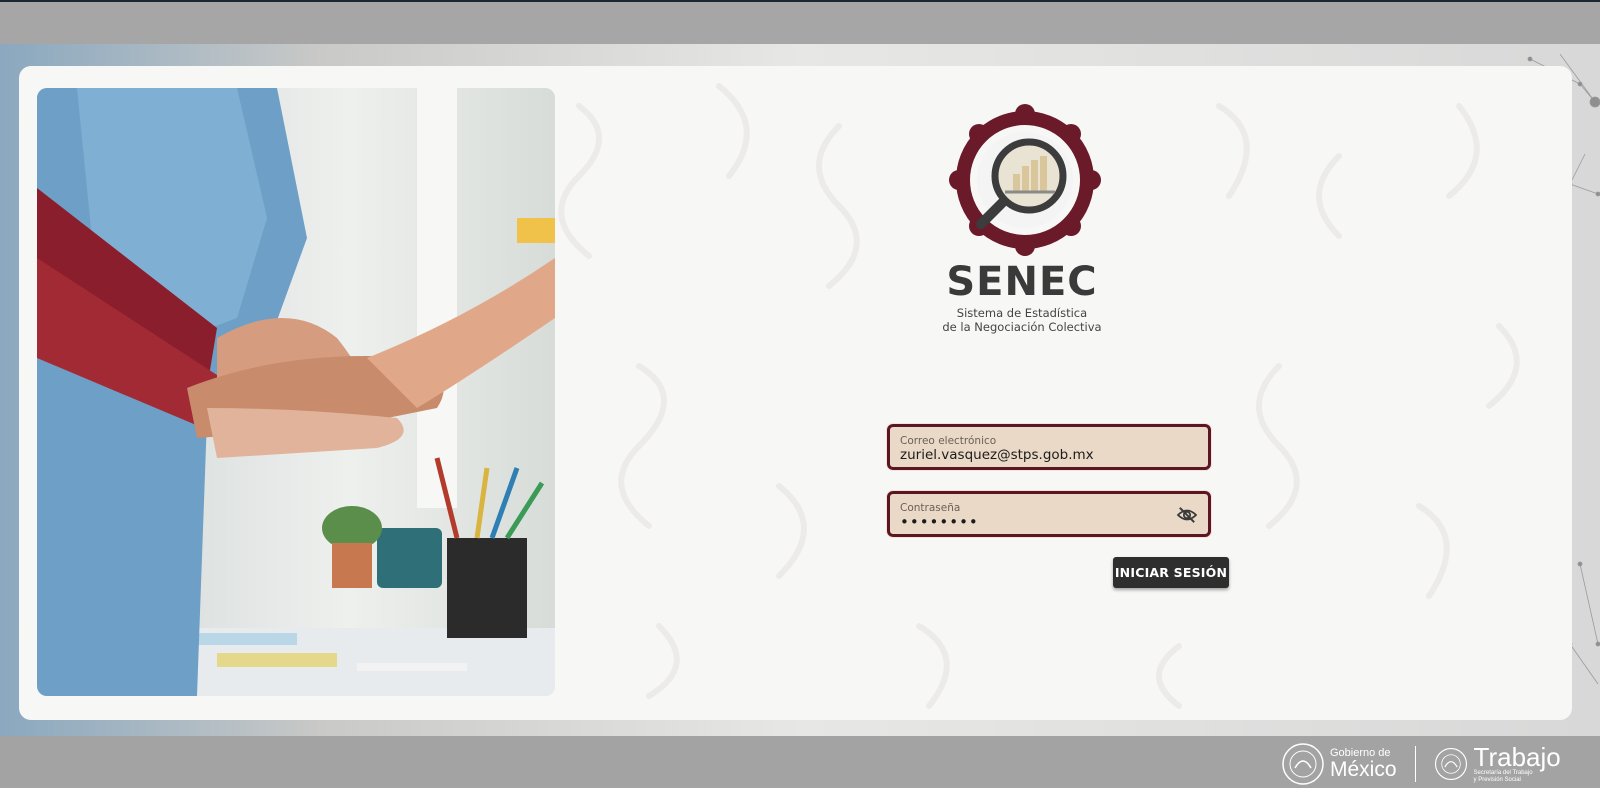 This screenshot has width=1600, height=788. I want to click on brand-title: SENEC, so click(1022, 282).